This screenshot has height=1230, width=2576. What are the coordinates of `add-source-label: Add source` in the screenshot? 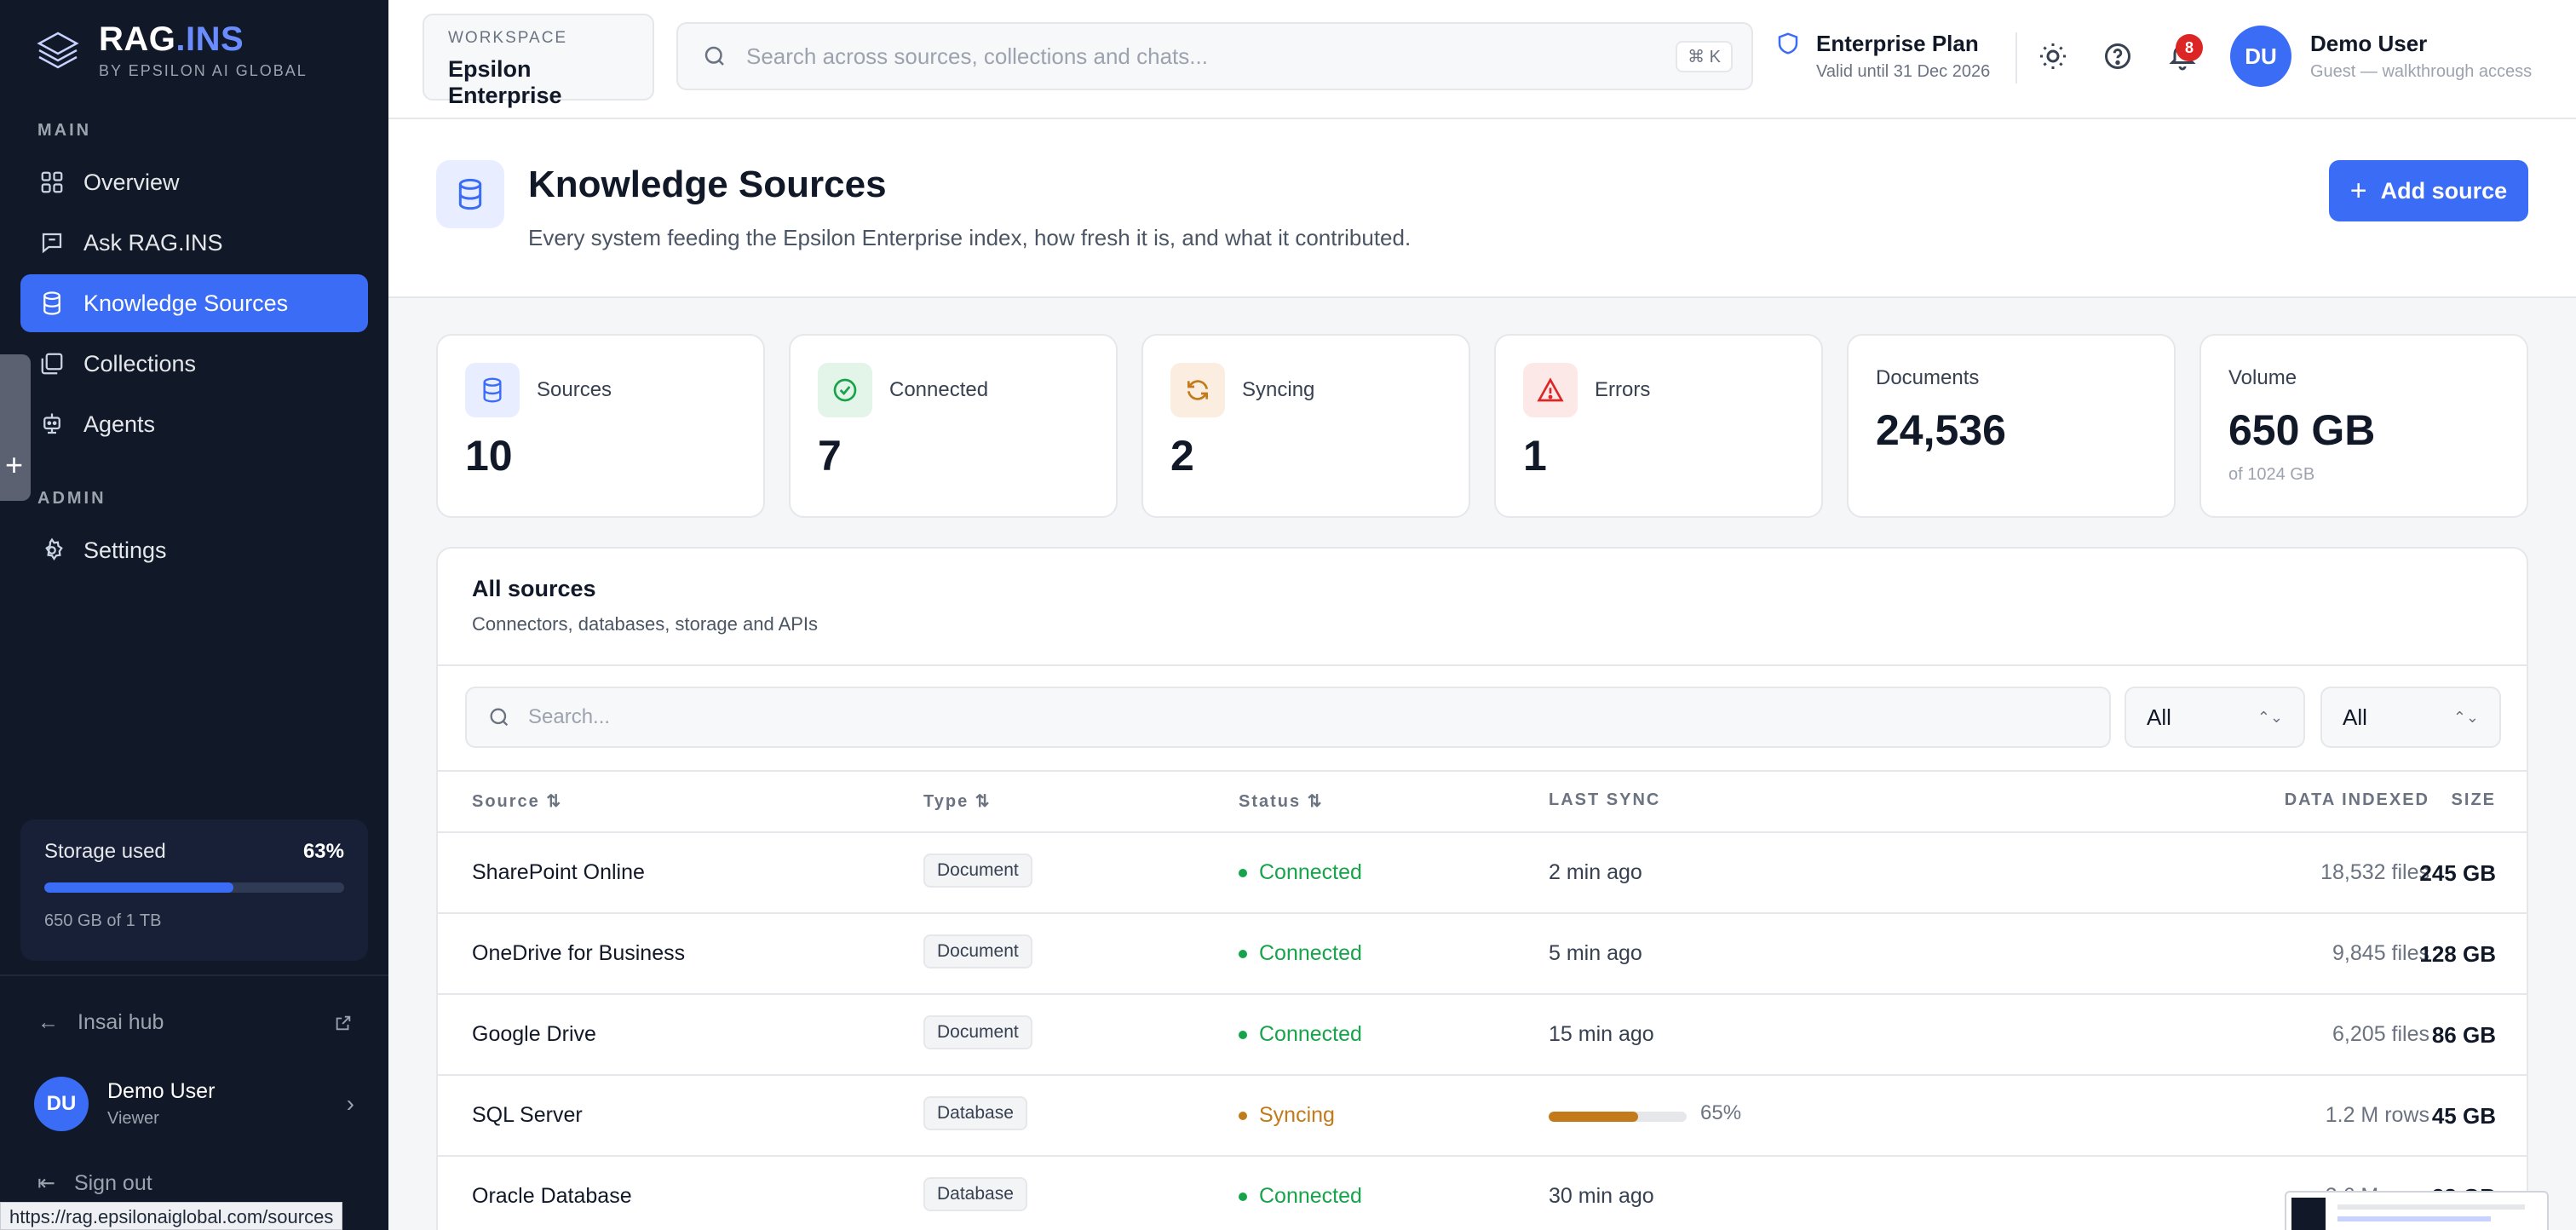 It's located at (2444, 190).